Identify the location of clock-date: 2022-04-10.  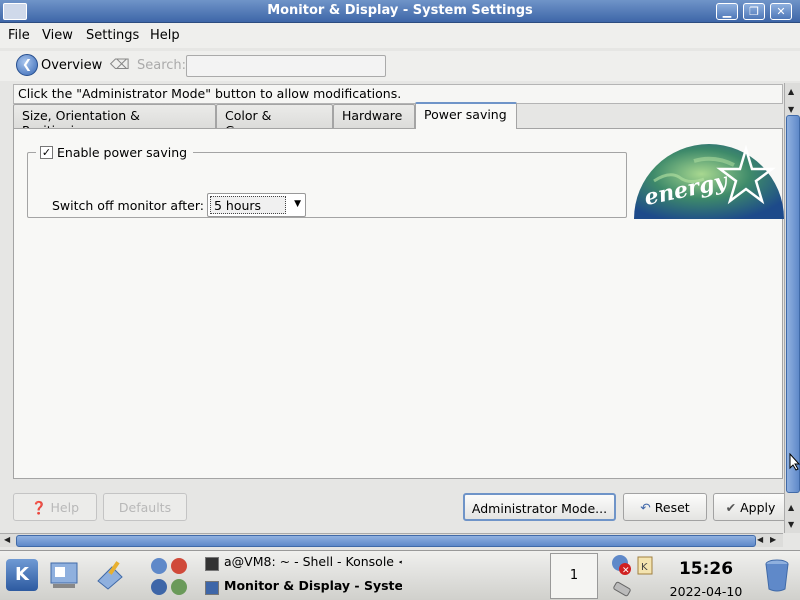
(706, 591).